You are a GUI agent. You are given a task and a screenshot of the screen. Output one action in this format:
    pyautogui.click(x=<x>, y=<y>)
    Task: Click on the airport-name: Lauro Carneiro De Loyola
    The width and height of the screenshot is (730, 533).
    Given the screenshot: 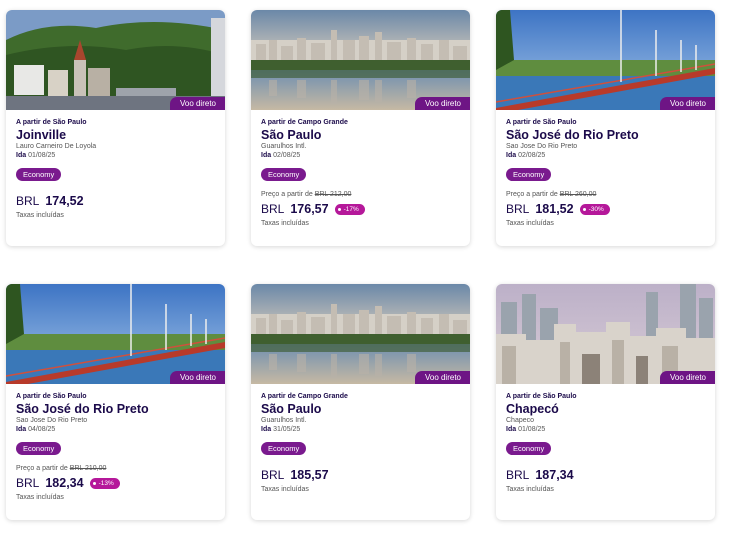 What is the action you would take?
    pyautogui.click(x=56, y=146)
    